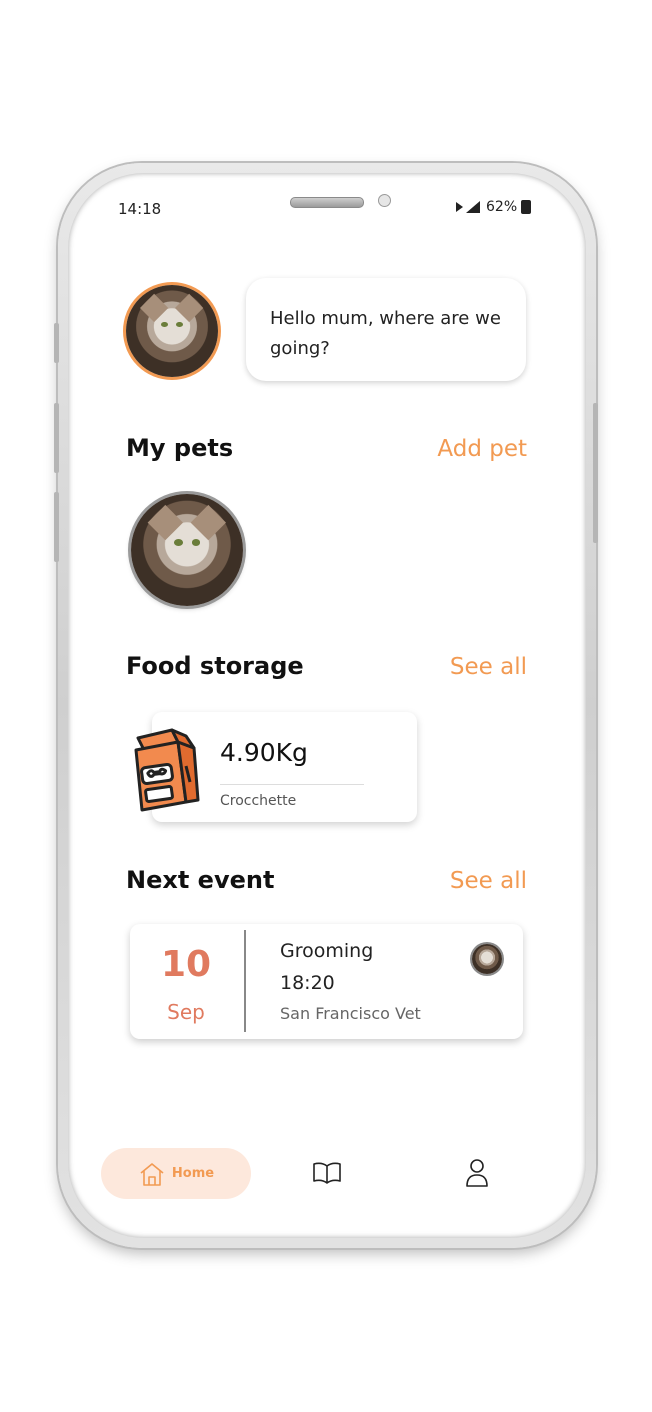  Describe the element at coordinates (477, 1173) in the screenshot. I see `user-icon` at that location.